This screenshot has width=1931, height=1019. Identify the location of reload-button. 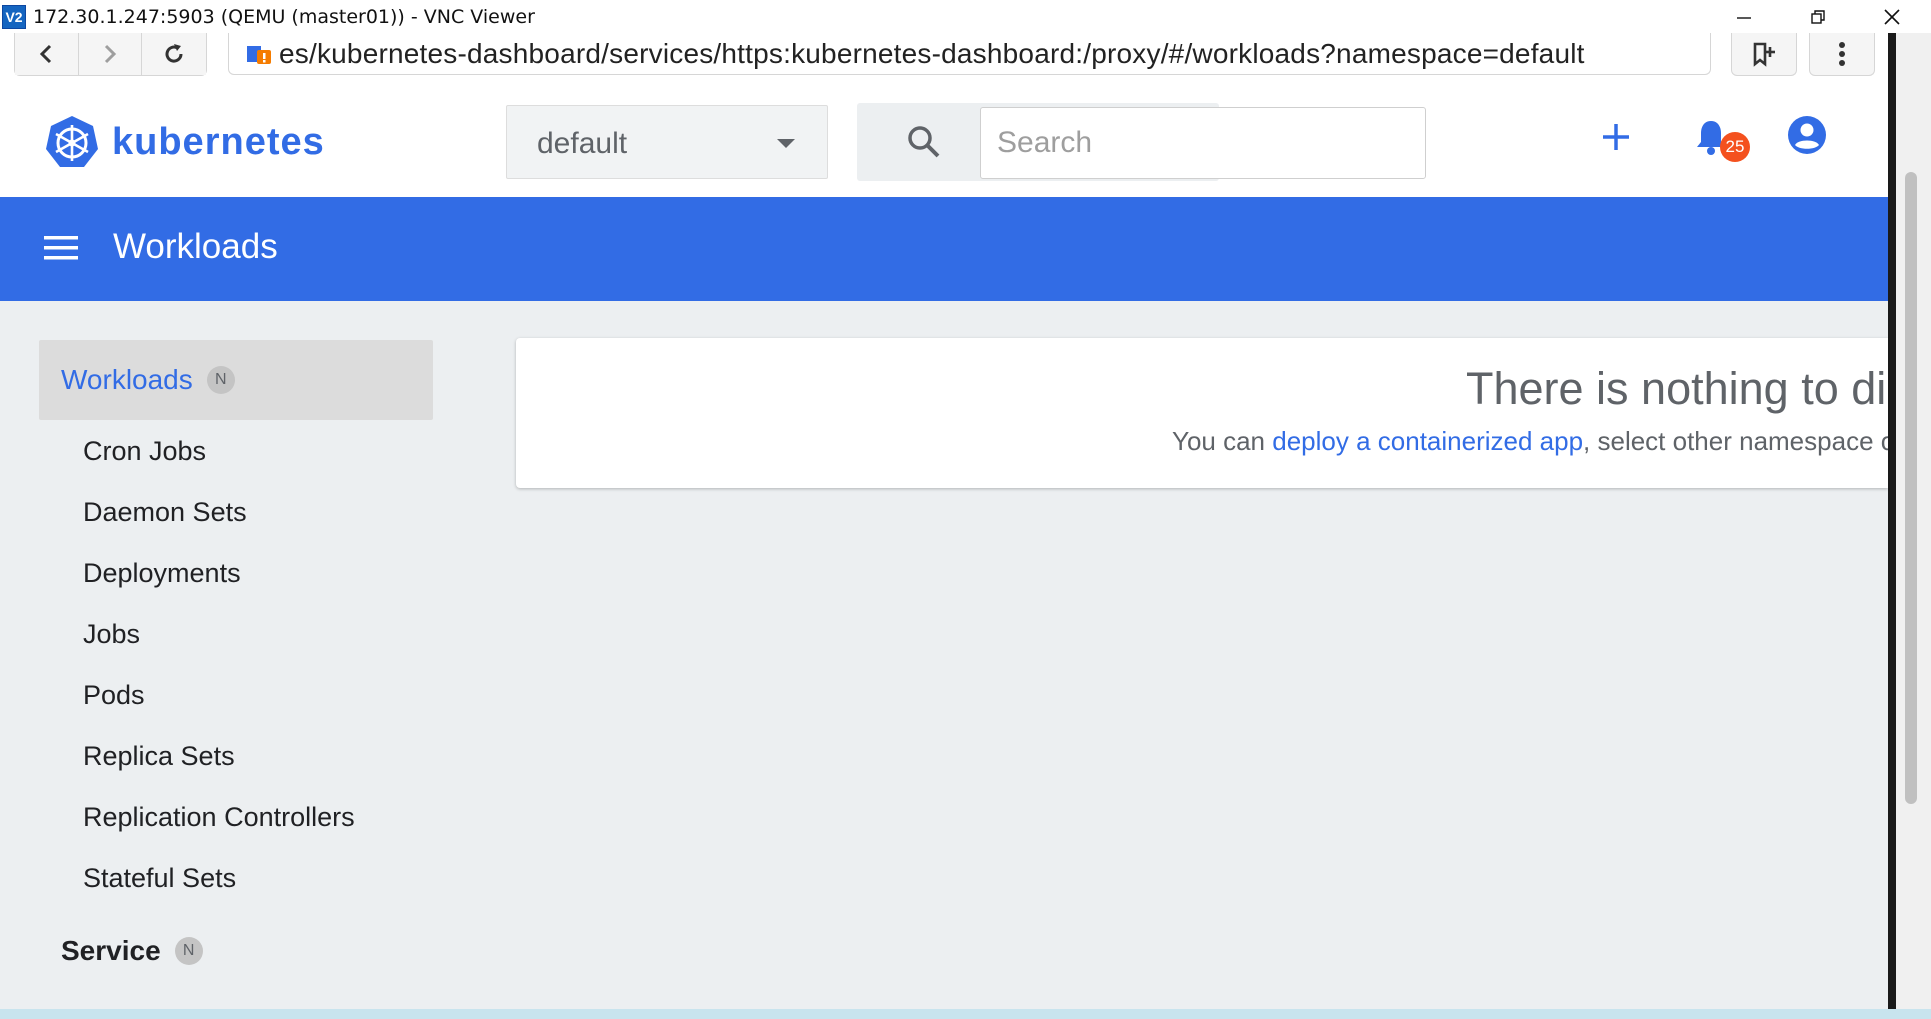
(174, 54).